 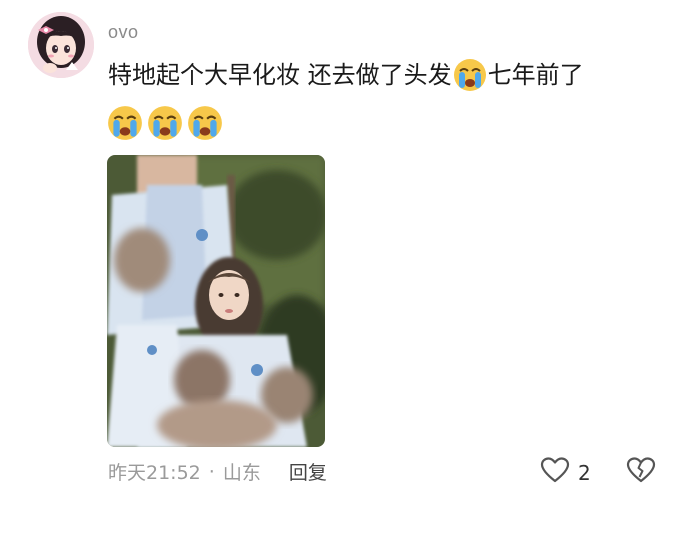 I want to click on like-button: 2, so click(x=565, y=472).